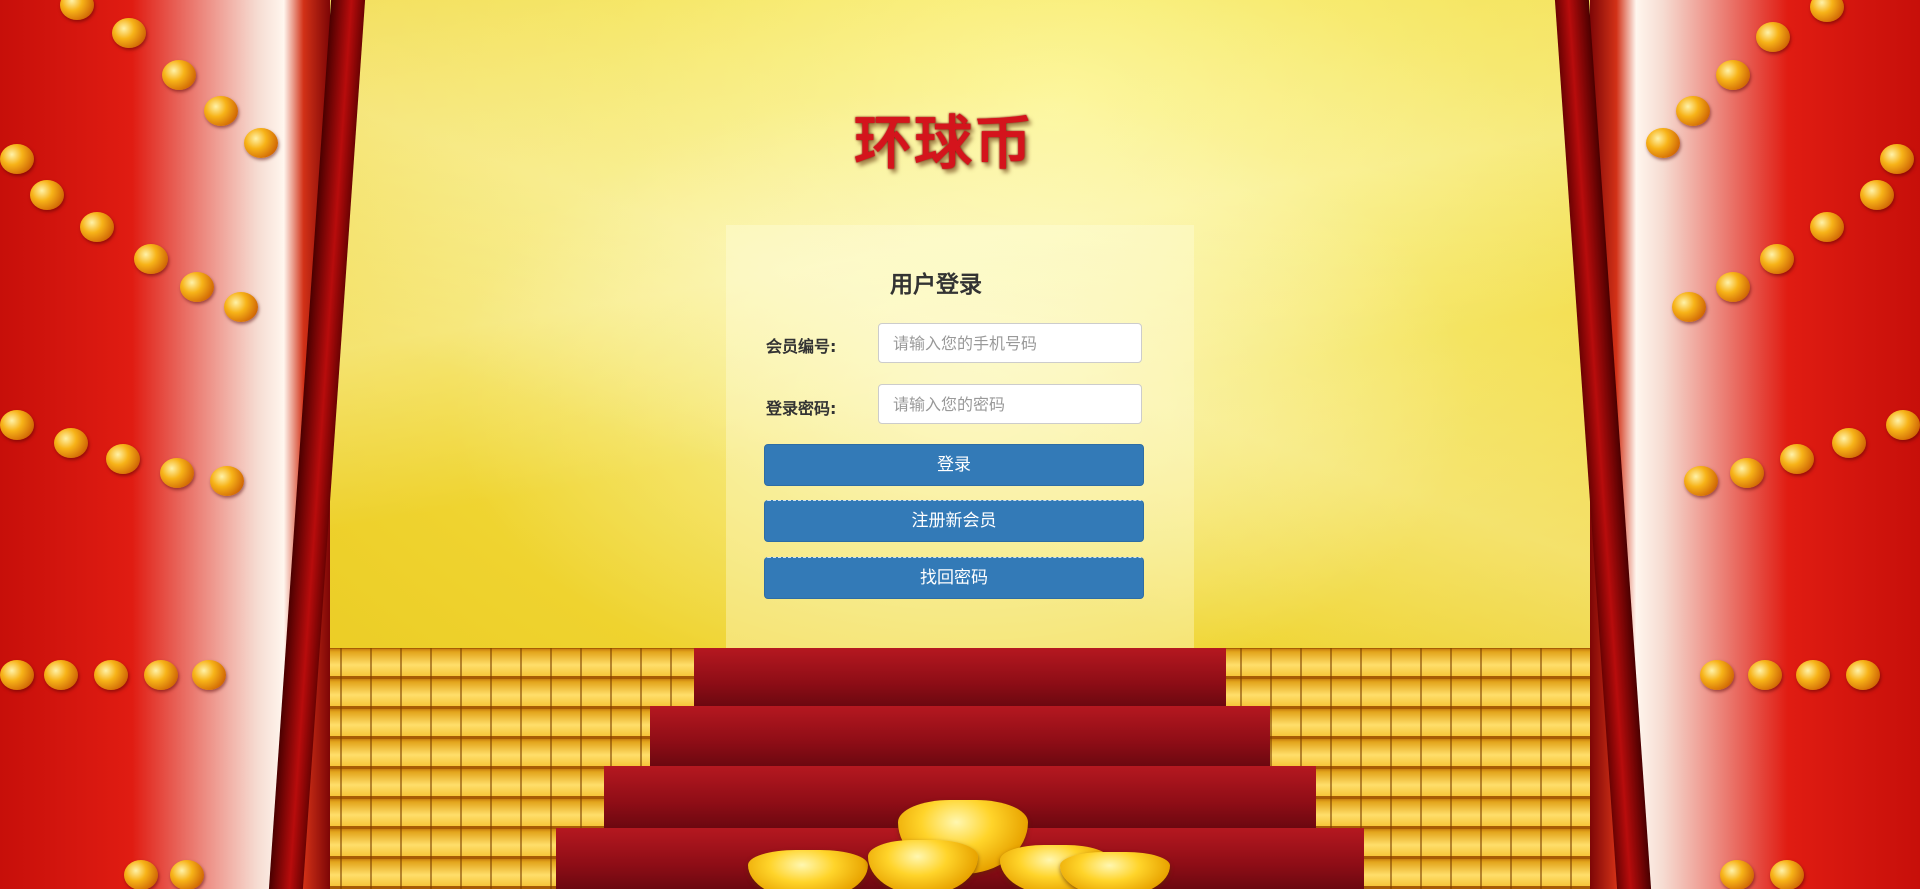 Image resolution: width=1920 pixels, height=889 pixels. What do you see at coordinates (1010, 343) in the screenshot?
I see `member-id-input` at bounding box center [1010, 343].